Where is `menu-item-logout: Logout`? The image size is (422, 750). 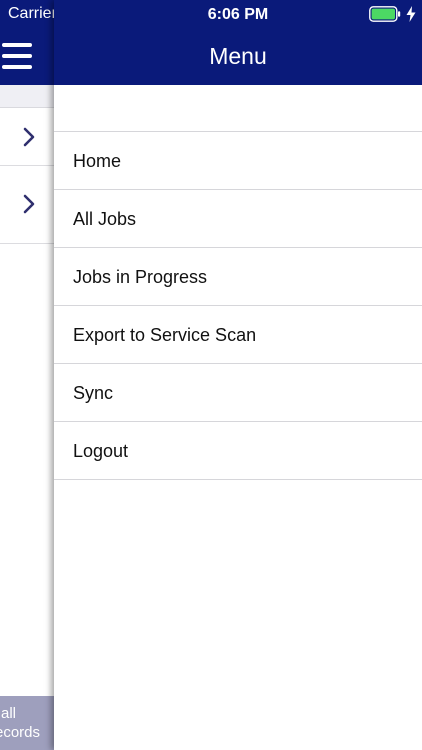 menu-item-logout: Logout is located at coordinates (238, 451).